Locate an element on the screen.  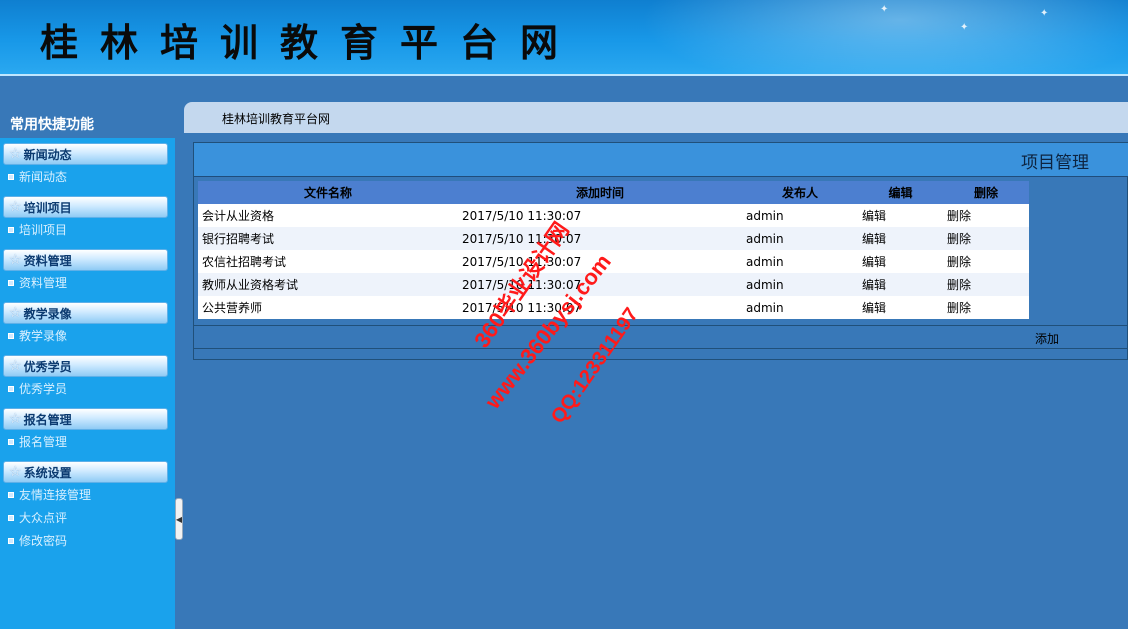
sidebar-heading: 常用快捷功能 is located at coordinates (52, 125).